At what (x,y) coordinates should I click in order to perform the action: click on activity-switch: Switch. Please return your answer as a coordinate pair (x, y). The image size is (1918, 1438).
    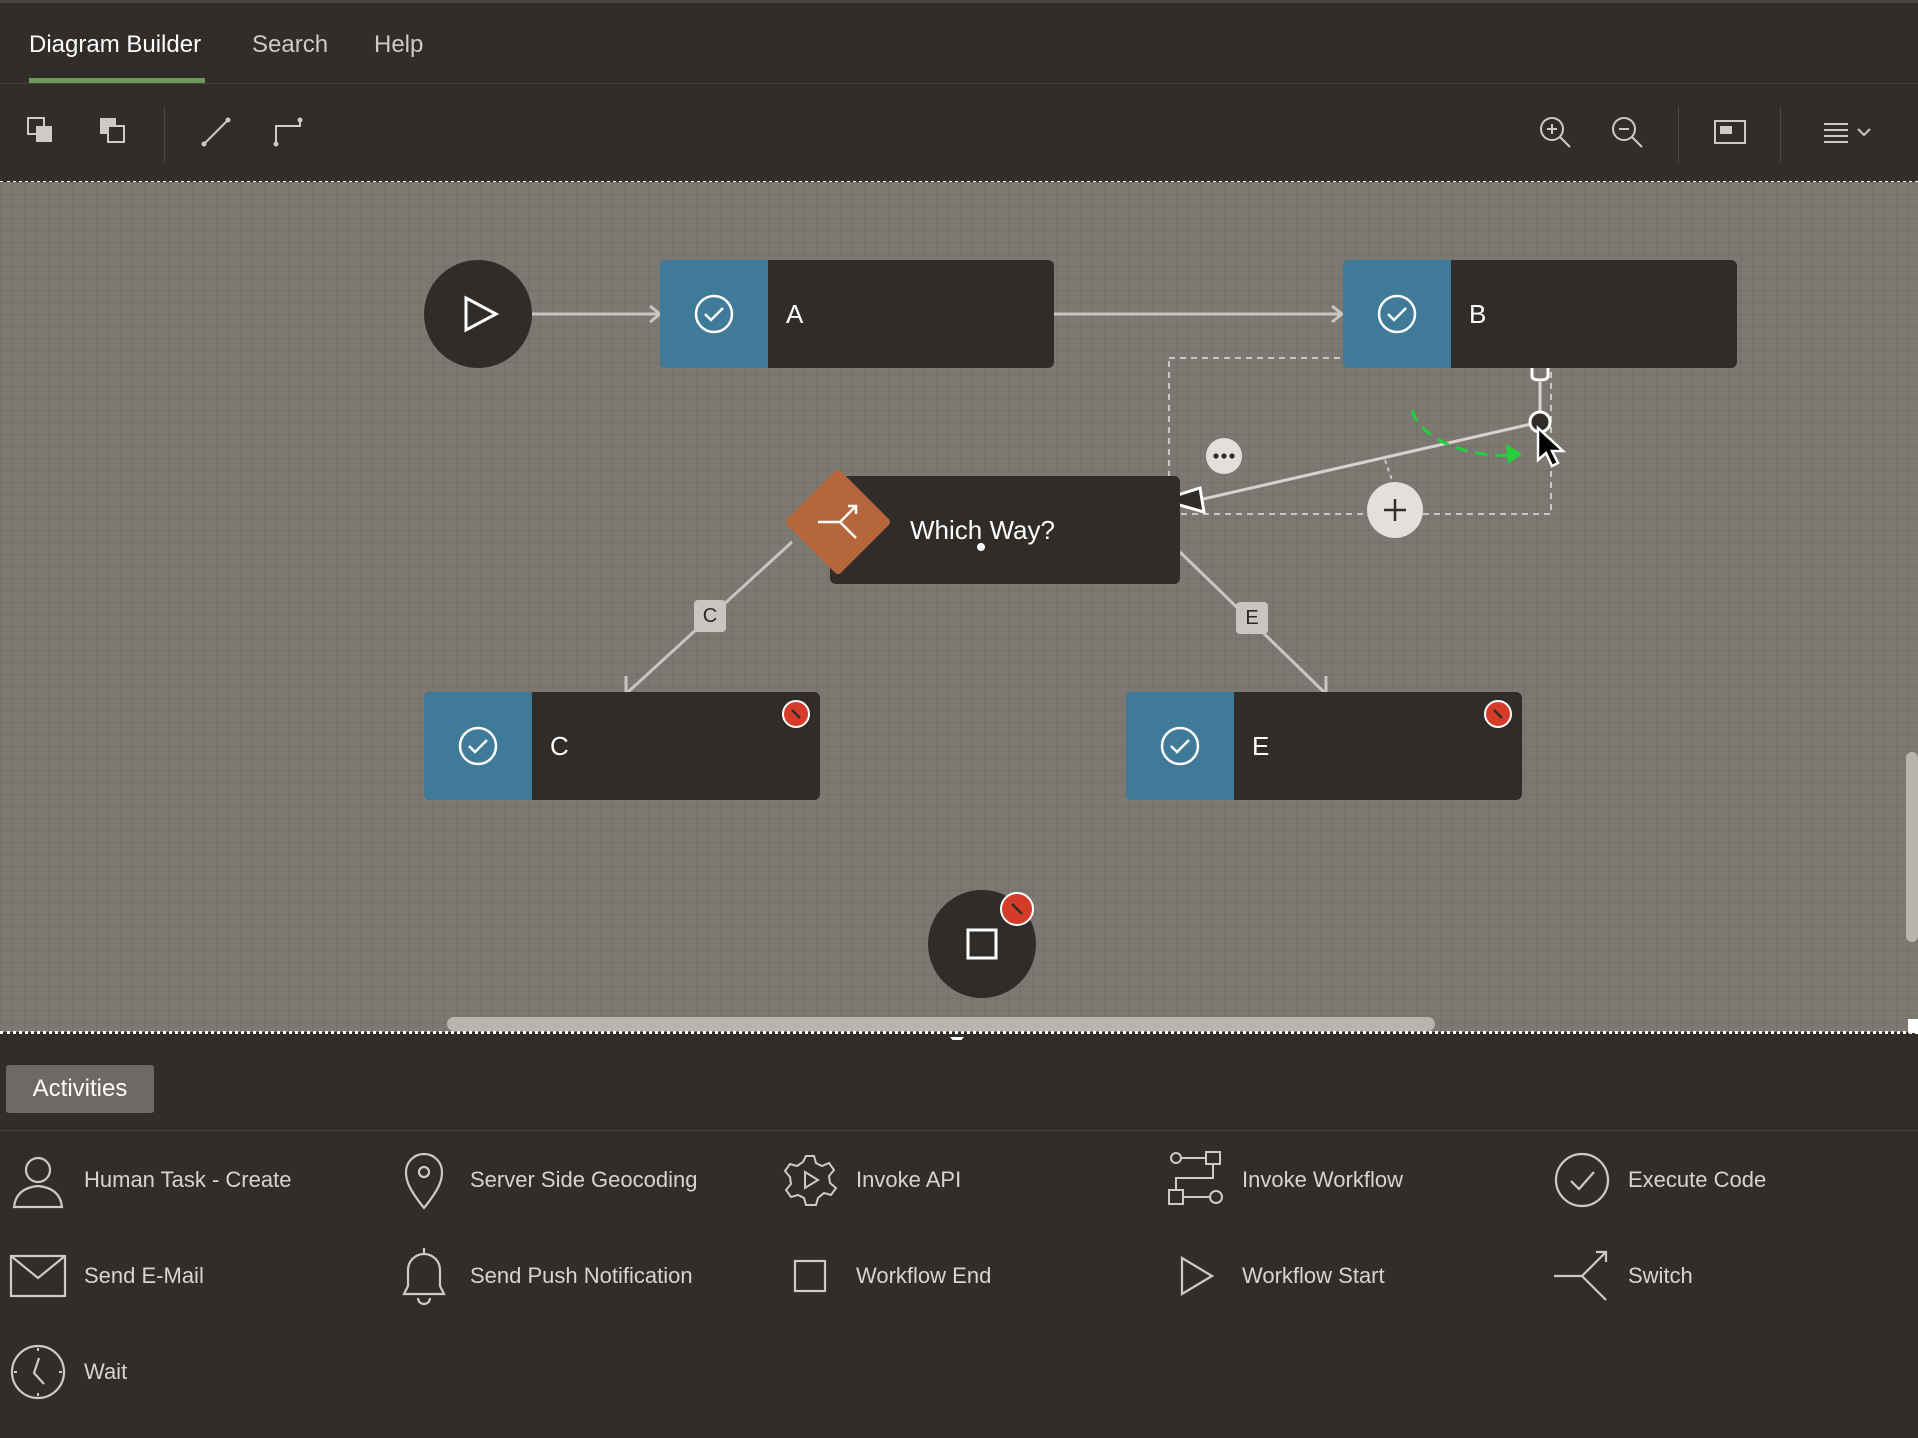
    Looking at the image, I should click on (1622, 1276).